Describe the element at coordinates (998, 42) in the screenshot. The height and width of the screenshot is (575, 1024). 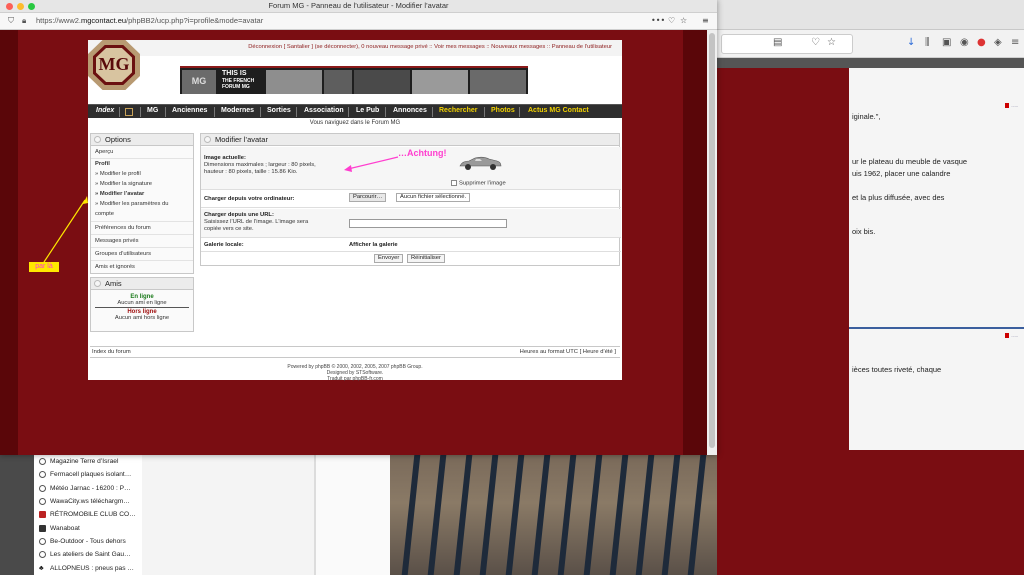
I see `extension-icon: ◈` at that location.